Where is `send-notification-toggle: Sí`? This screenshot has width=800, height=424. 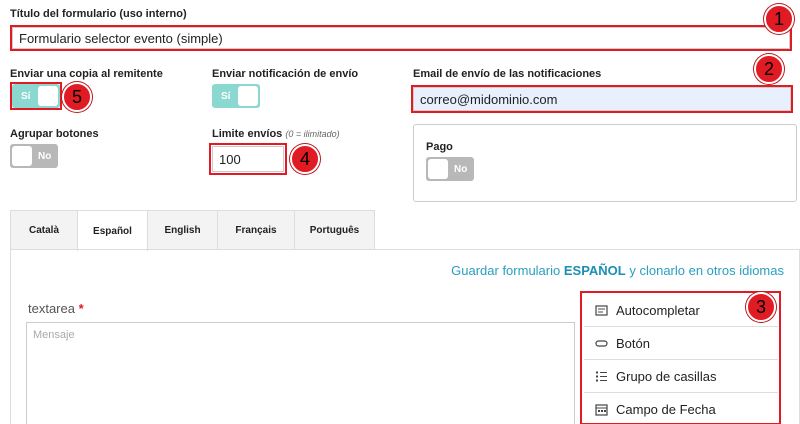 send-notification-toggle: Sí is located at coordinates (236, 96).